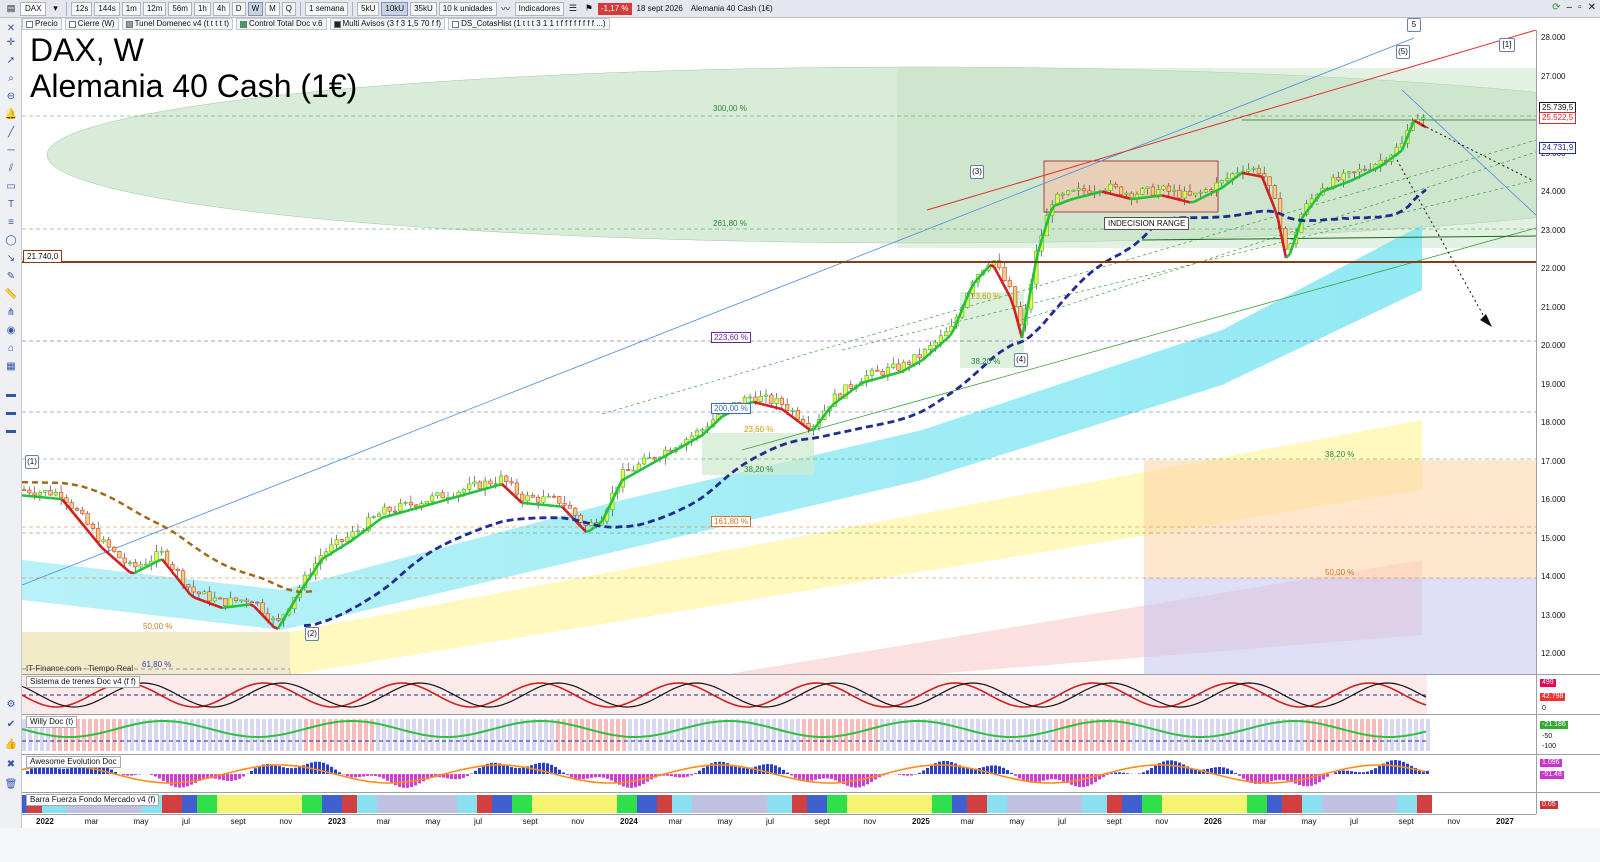  What do you see at coordinates (11, 295) in the screenshot?
I see `ruler-icon: 📏` at bounding box center [11, 295].